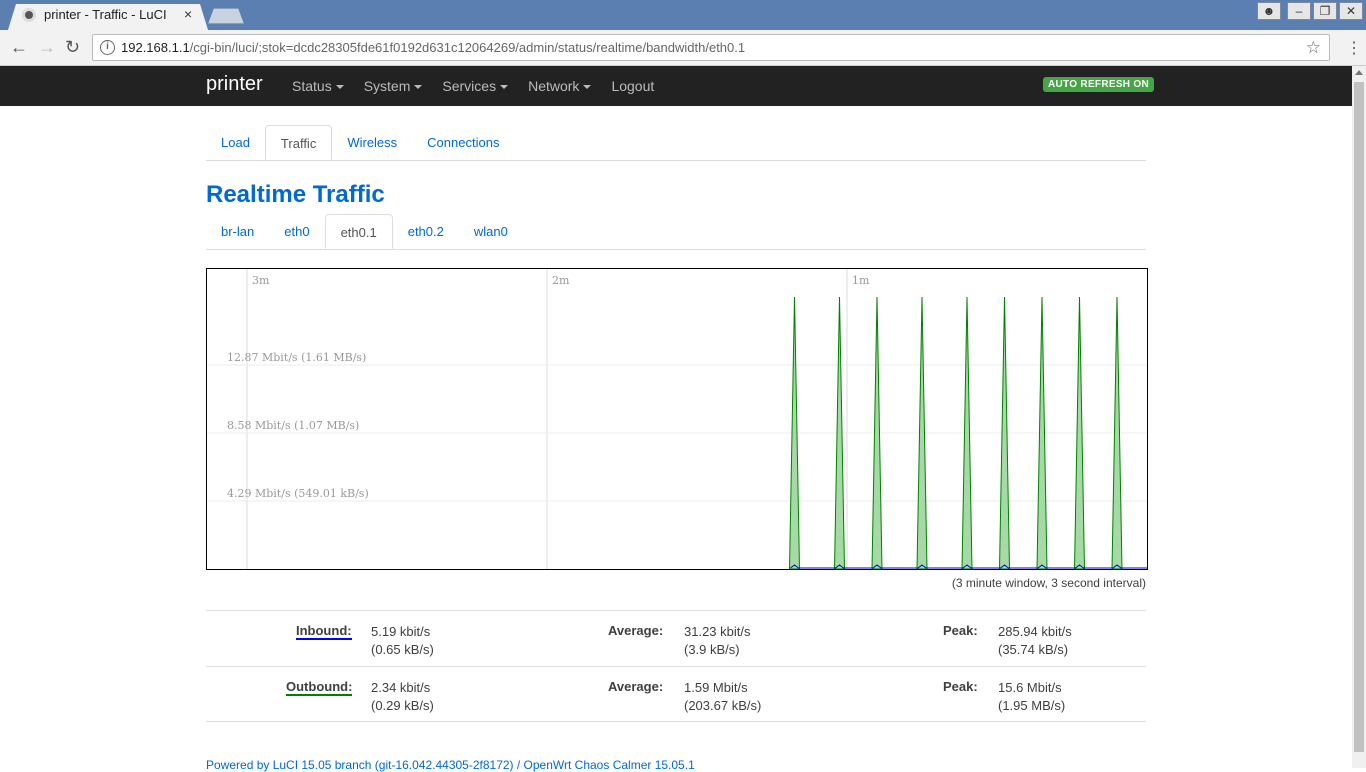 The image size is (1366, 772). What do you see at coordinates (1269, 11) in the screenshot?
I see `profile-icon: ☻` at bounding box center [1269, 11].